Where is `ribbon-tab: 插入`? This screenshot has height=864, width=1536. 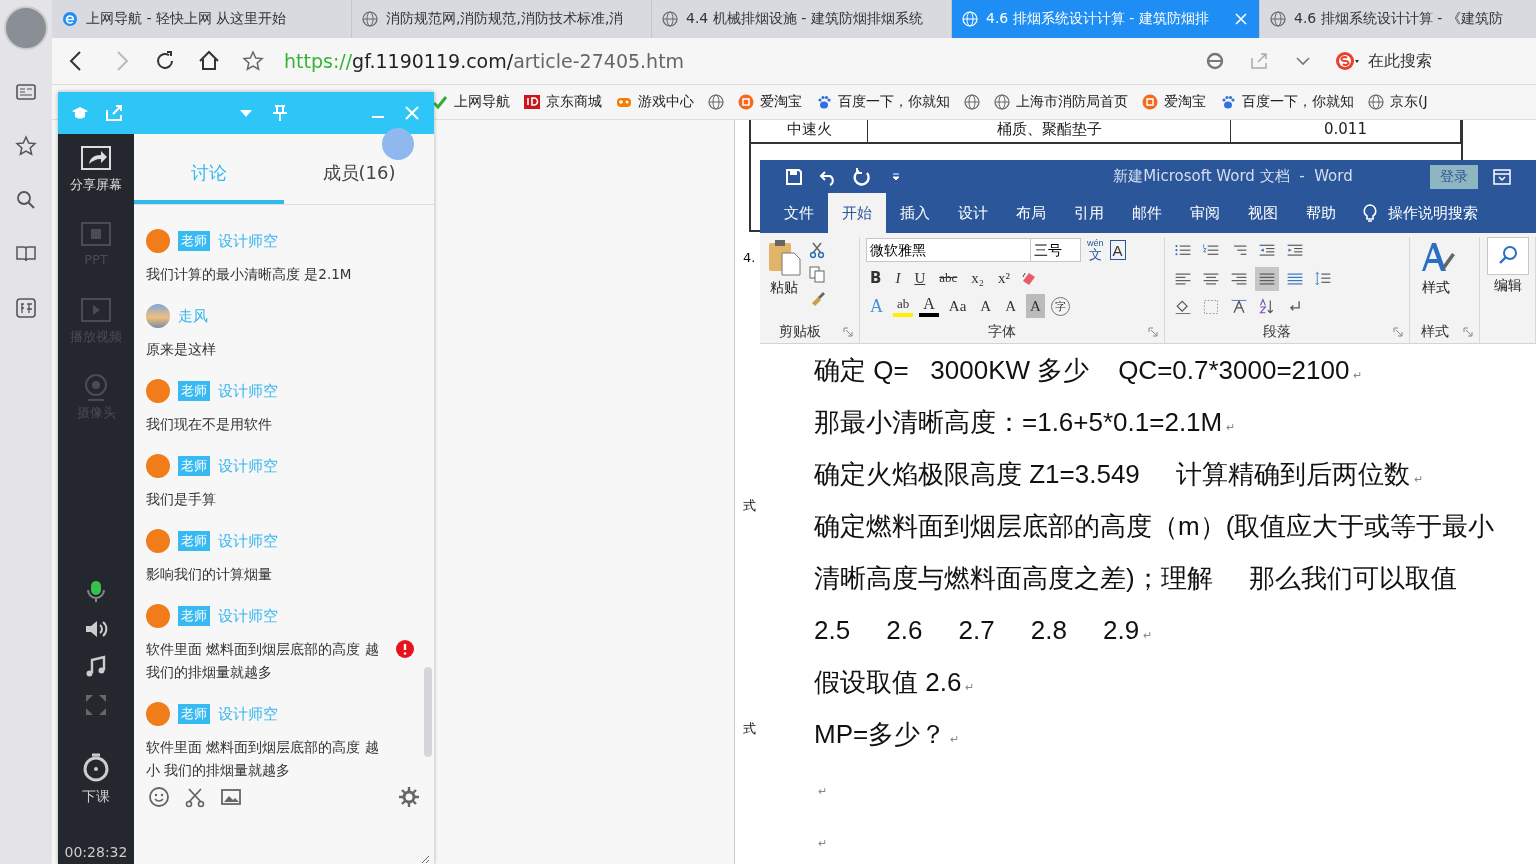
ribbon-tab: 插入 is located at coordinates (915, 213).